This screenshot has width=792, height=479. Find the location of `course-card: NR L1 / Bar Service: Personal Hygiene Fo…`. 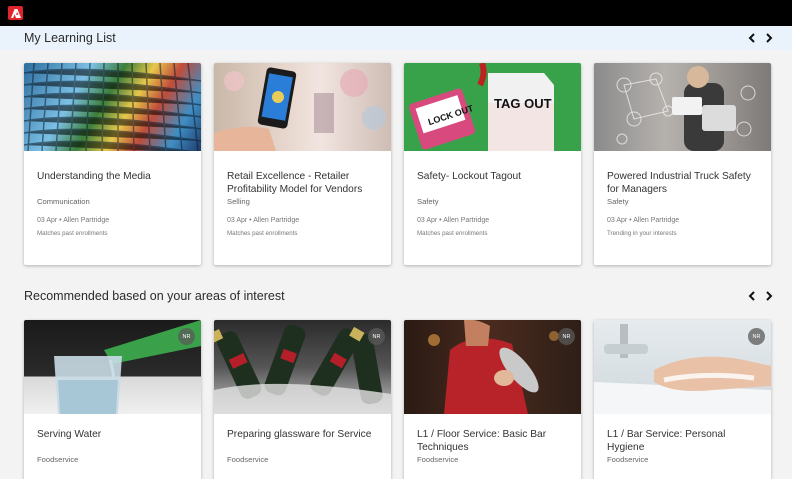

course-card: NR L1 / Bar Service: Personal Hygiene Fo… is located at coordinates (682, 399).